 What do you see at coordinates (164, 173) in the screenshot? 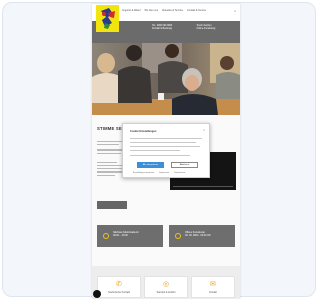
I see `cookie-link: Impressum` at bounding box center [164, 173].